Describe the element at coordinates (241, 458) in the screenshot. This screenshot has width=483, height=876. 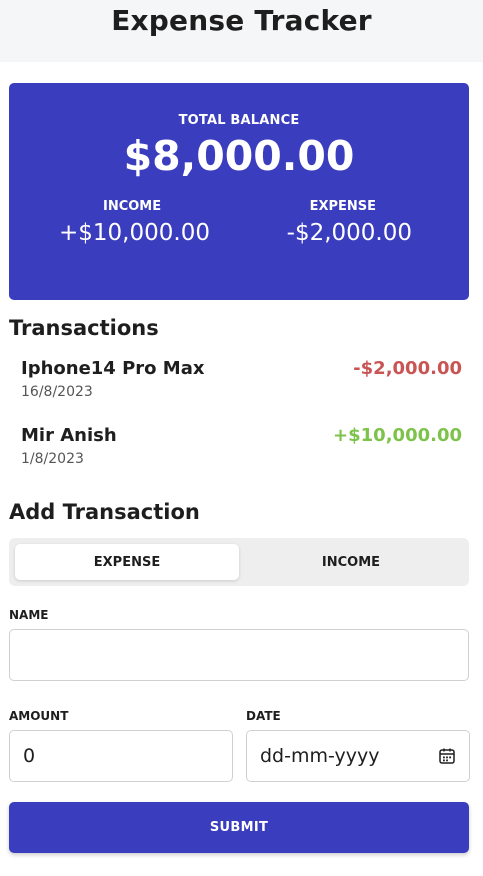
I see `list-item: Mir Anish 1/8/2023 +$10,000.00` at that location.